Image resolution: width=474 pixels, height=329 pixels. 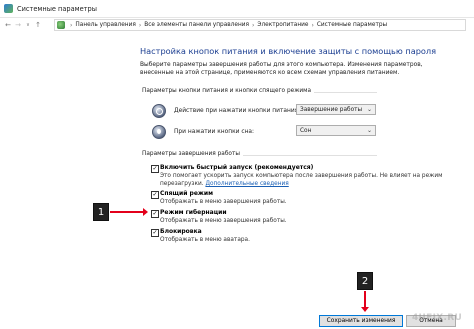 What do you see at coordinates (181, 231) in the screenshot?
I see `lock-title: Блокировка` at bounding box center [181, 231].